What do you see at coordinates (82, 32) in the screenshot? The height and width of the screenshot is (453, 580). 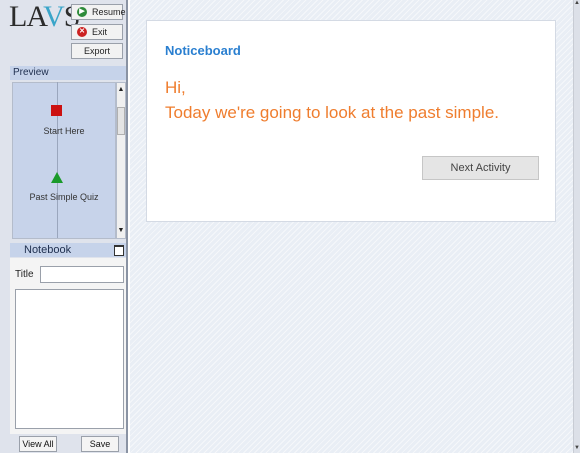 I see `exit-icon: ✕` at bounding box center [82, 32].